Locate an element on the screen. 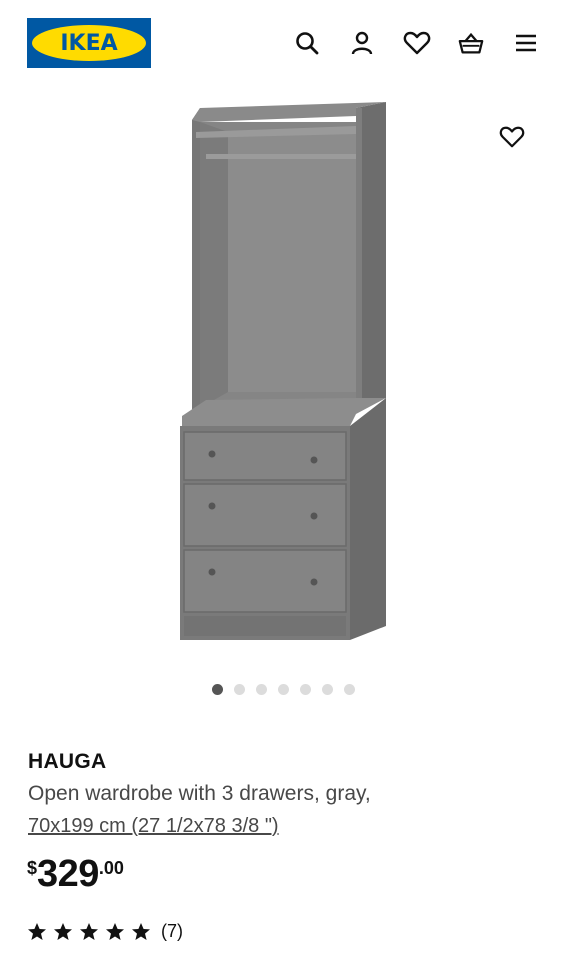 The height and width of the screenshot is (960, 568). ikea-logo: IKEA is located at coordinates (89, 43).